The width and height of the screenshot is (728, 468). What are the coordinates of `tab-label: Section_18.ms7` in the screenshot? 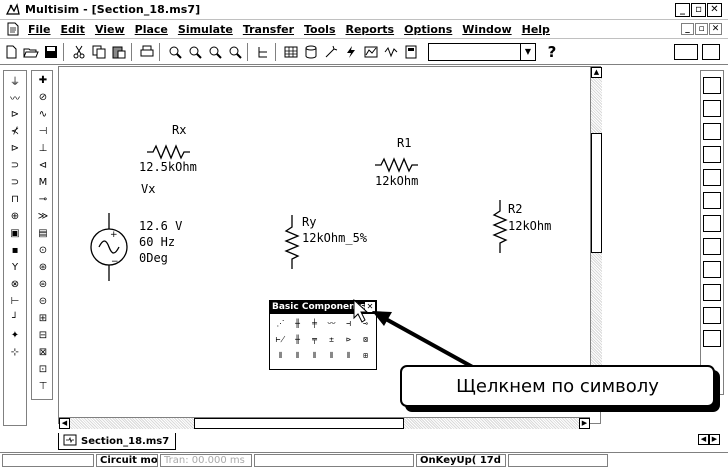 It's located at (125, 441).